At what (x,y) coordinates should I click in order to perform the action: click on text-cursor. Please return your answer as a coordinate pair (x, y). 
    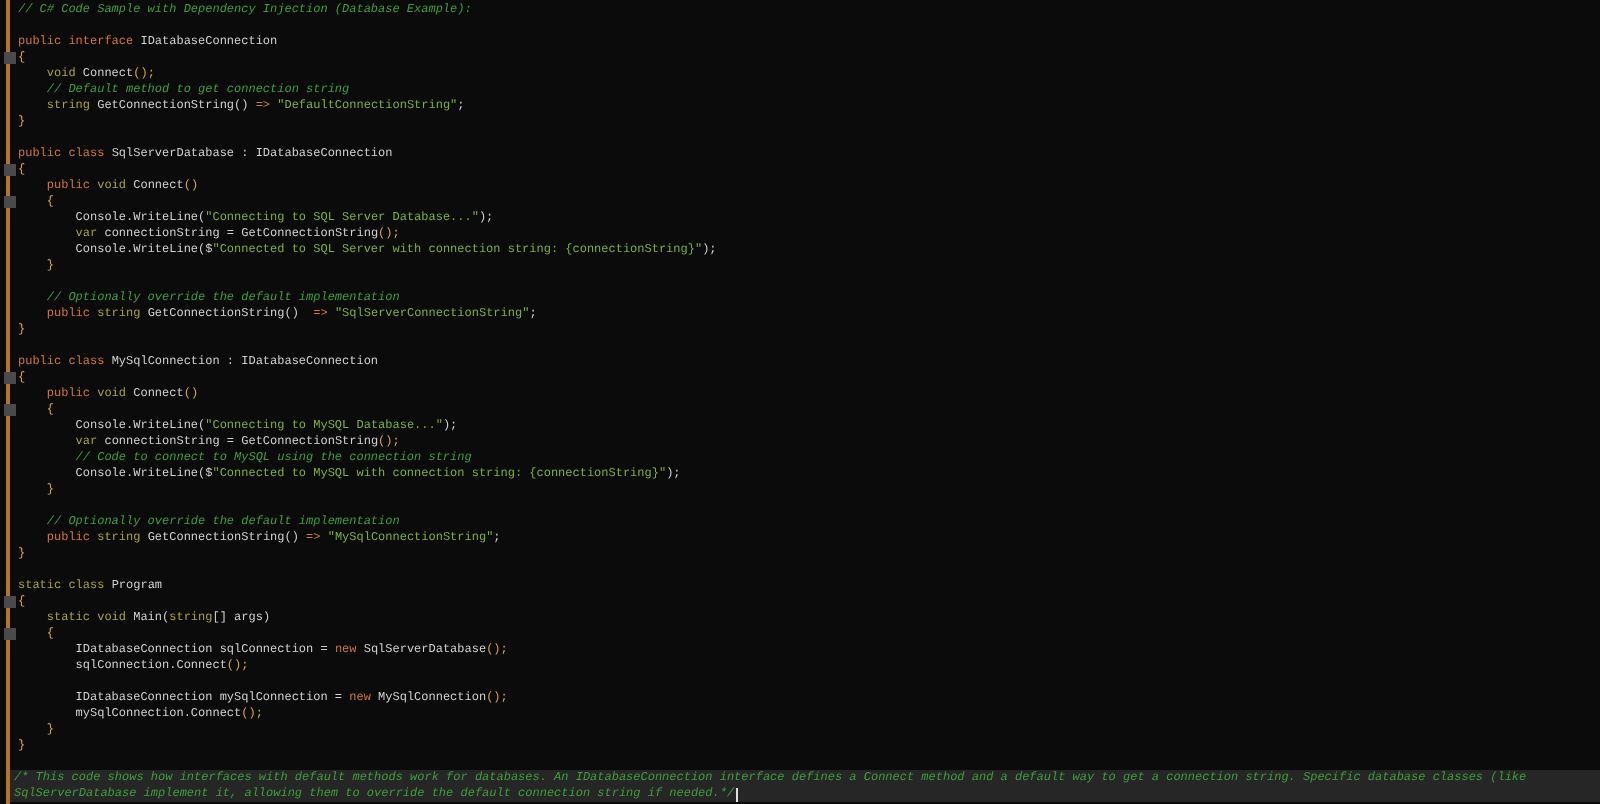
    Looking at the image, I should click on (737, 794).